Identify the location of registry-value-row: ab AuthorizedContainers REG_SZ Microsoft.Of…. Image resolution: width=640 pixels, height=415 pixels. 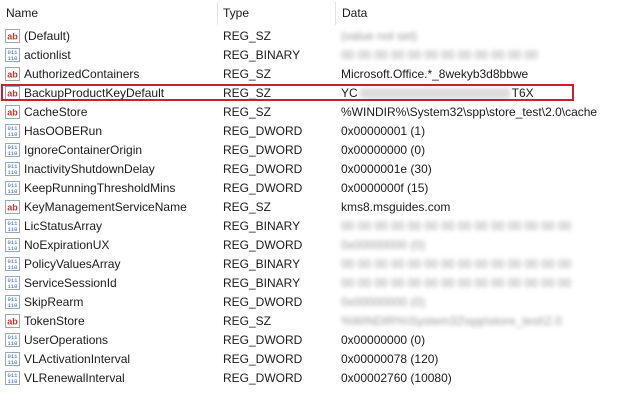
(320, 74).